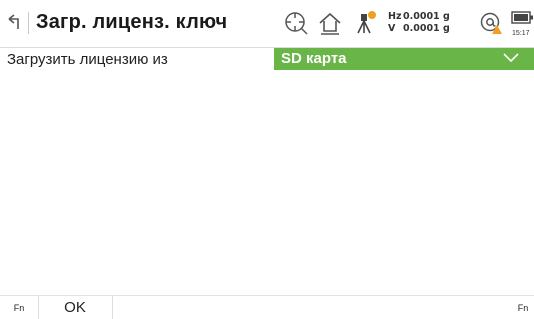 The height and width of the screenshot is (319, 534). Describe the element at coordinates (521, 33) in the screenshot. I see `clock: 15:17` at that location.